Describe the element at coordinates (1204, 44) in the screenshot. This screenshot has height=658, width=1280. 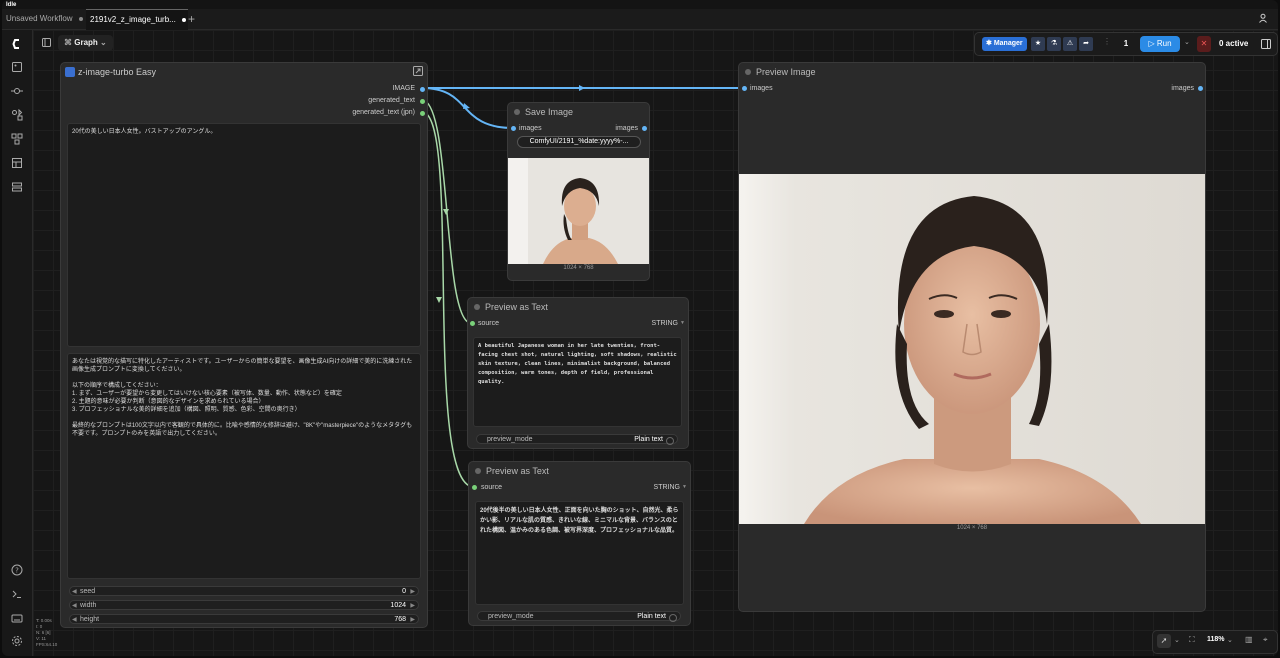
I see `cancel-run-button: ✕` at that location.